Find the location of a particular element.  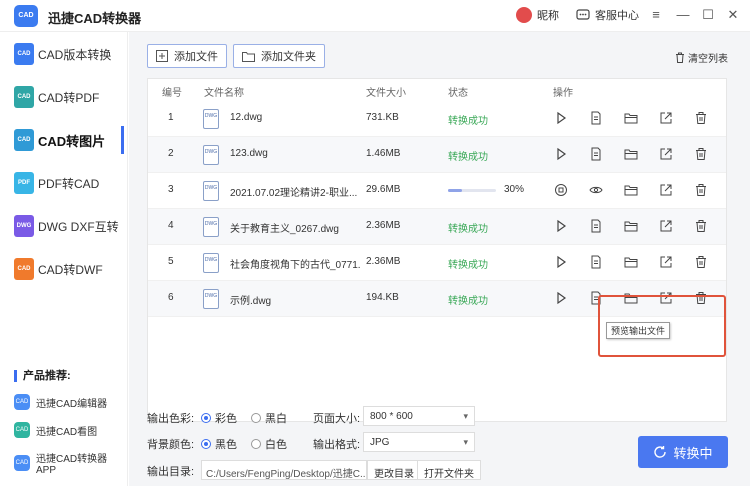

bg-radio-black: 黑色 is located at coordinates (219, 444).